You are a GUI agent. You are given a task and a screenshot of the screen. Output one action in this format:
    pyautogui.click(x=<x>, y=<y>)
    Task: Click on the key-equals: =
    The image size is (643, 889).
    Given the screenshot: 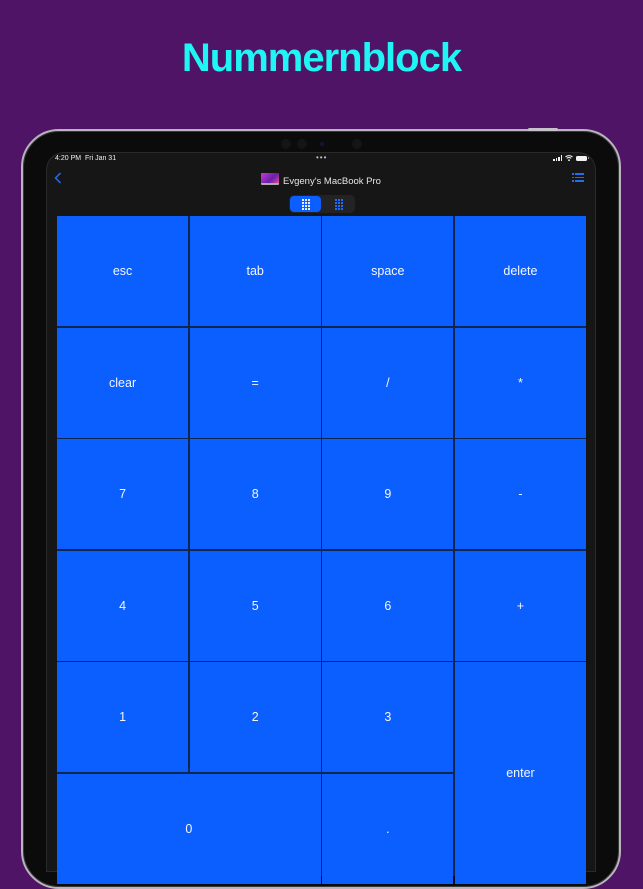 What is the action you would take?
    pyautogui.click(x=255, y=382)
    